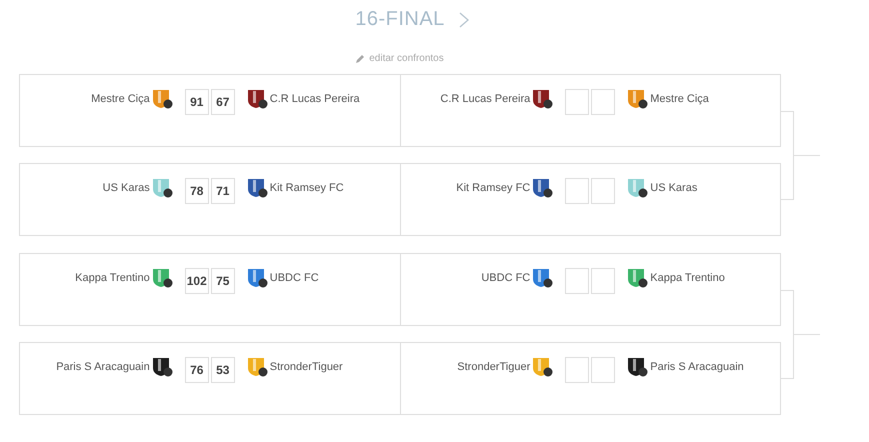 The image size is (869, 442). I want to click on round-title: 16-FINAL, so click(400, 19).